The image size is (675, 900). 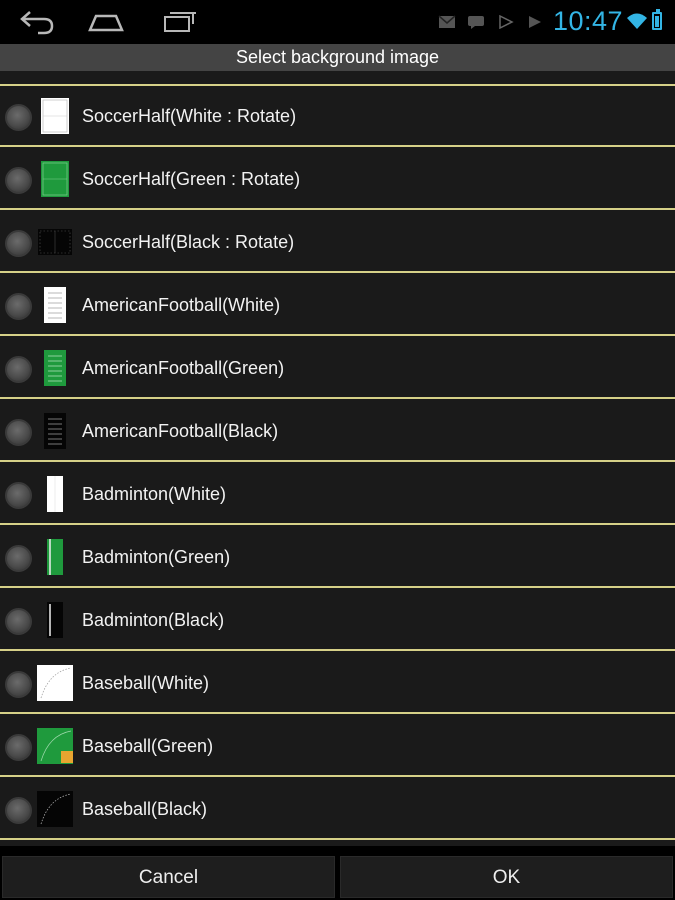 I want to click on list-item: Baseball(White), so click(x=337, y=683).